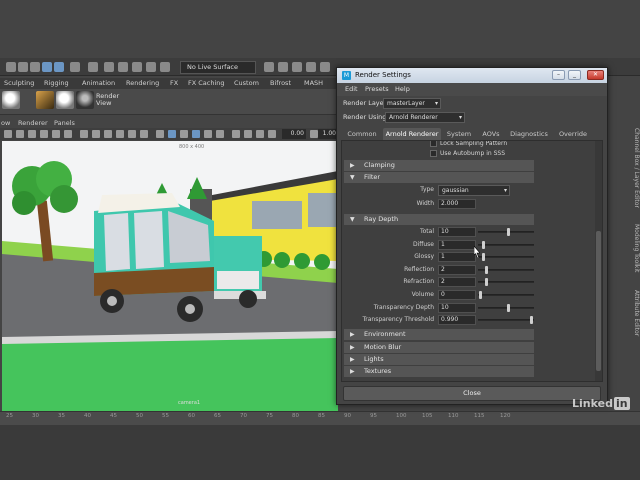 The width and height of the screenshot is (640, 480). Describe the element at coordinates (468, 144) in the screenshot. I see `lock-sampling-row: Lock Sampling Pattern` at that location.